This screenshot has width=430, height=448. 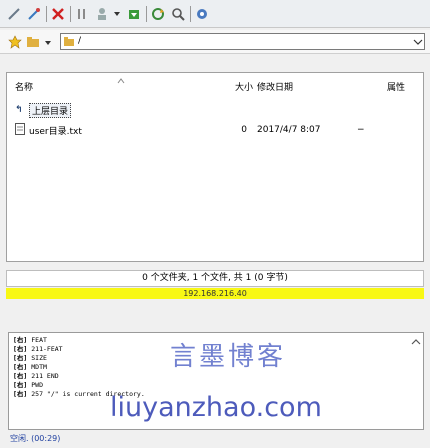 What do you see at coordinates (30, 358) in the screenshot?
I see `log-line: [右] SIZE` at bounding box center [30, 358].